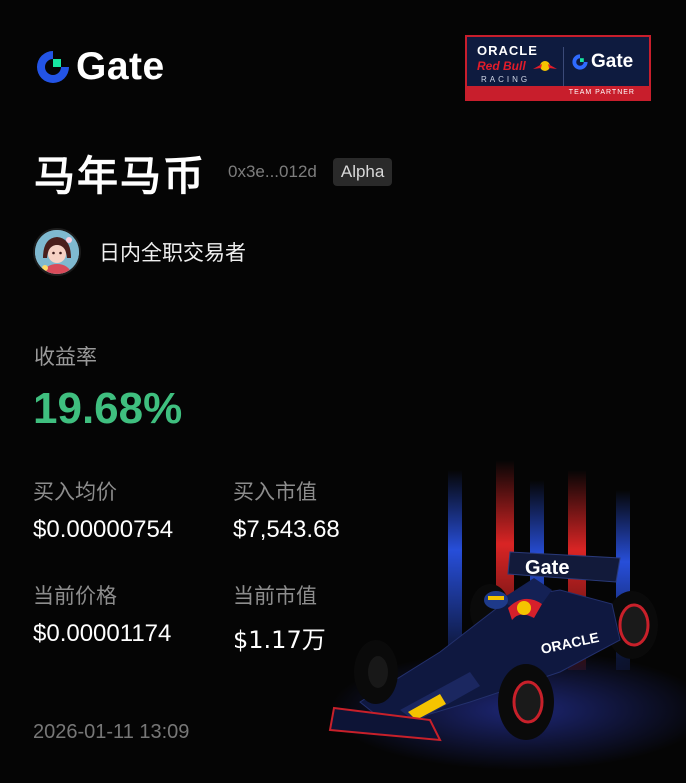 The width and height of the screenshot is (686, 783). I want to click on partner-gate-logo: Gate, so click(602, 62).